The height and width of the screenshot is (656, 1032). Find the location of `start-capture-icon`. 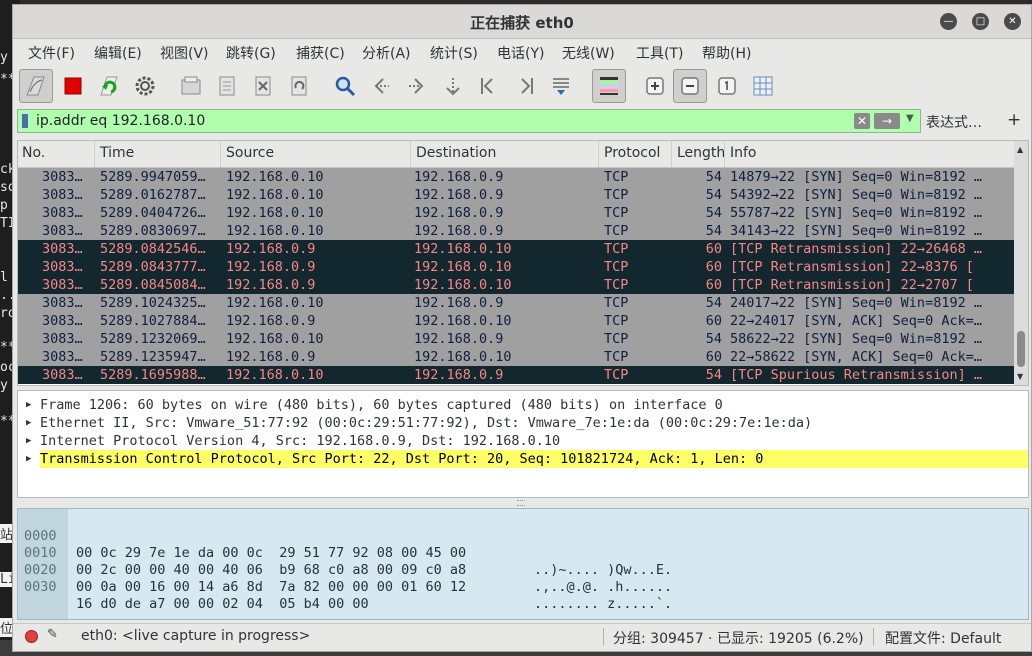

start-capture-icon is located at coordinates (36, 86).